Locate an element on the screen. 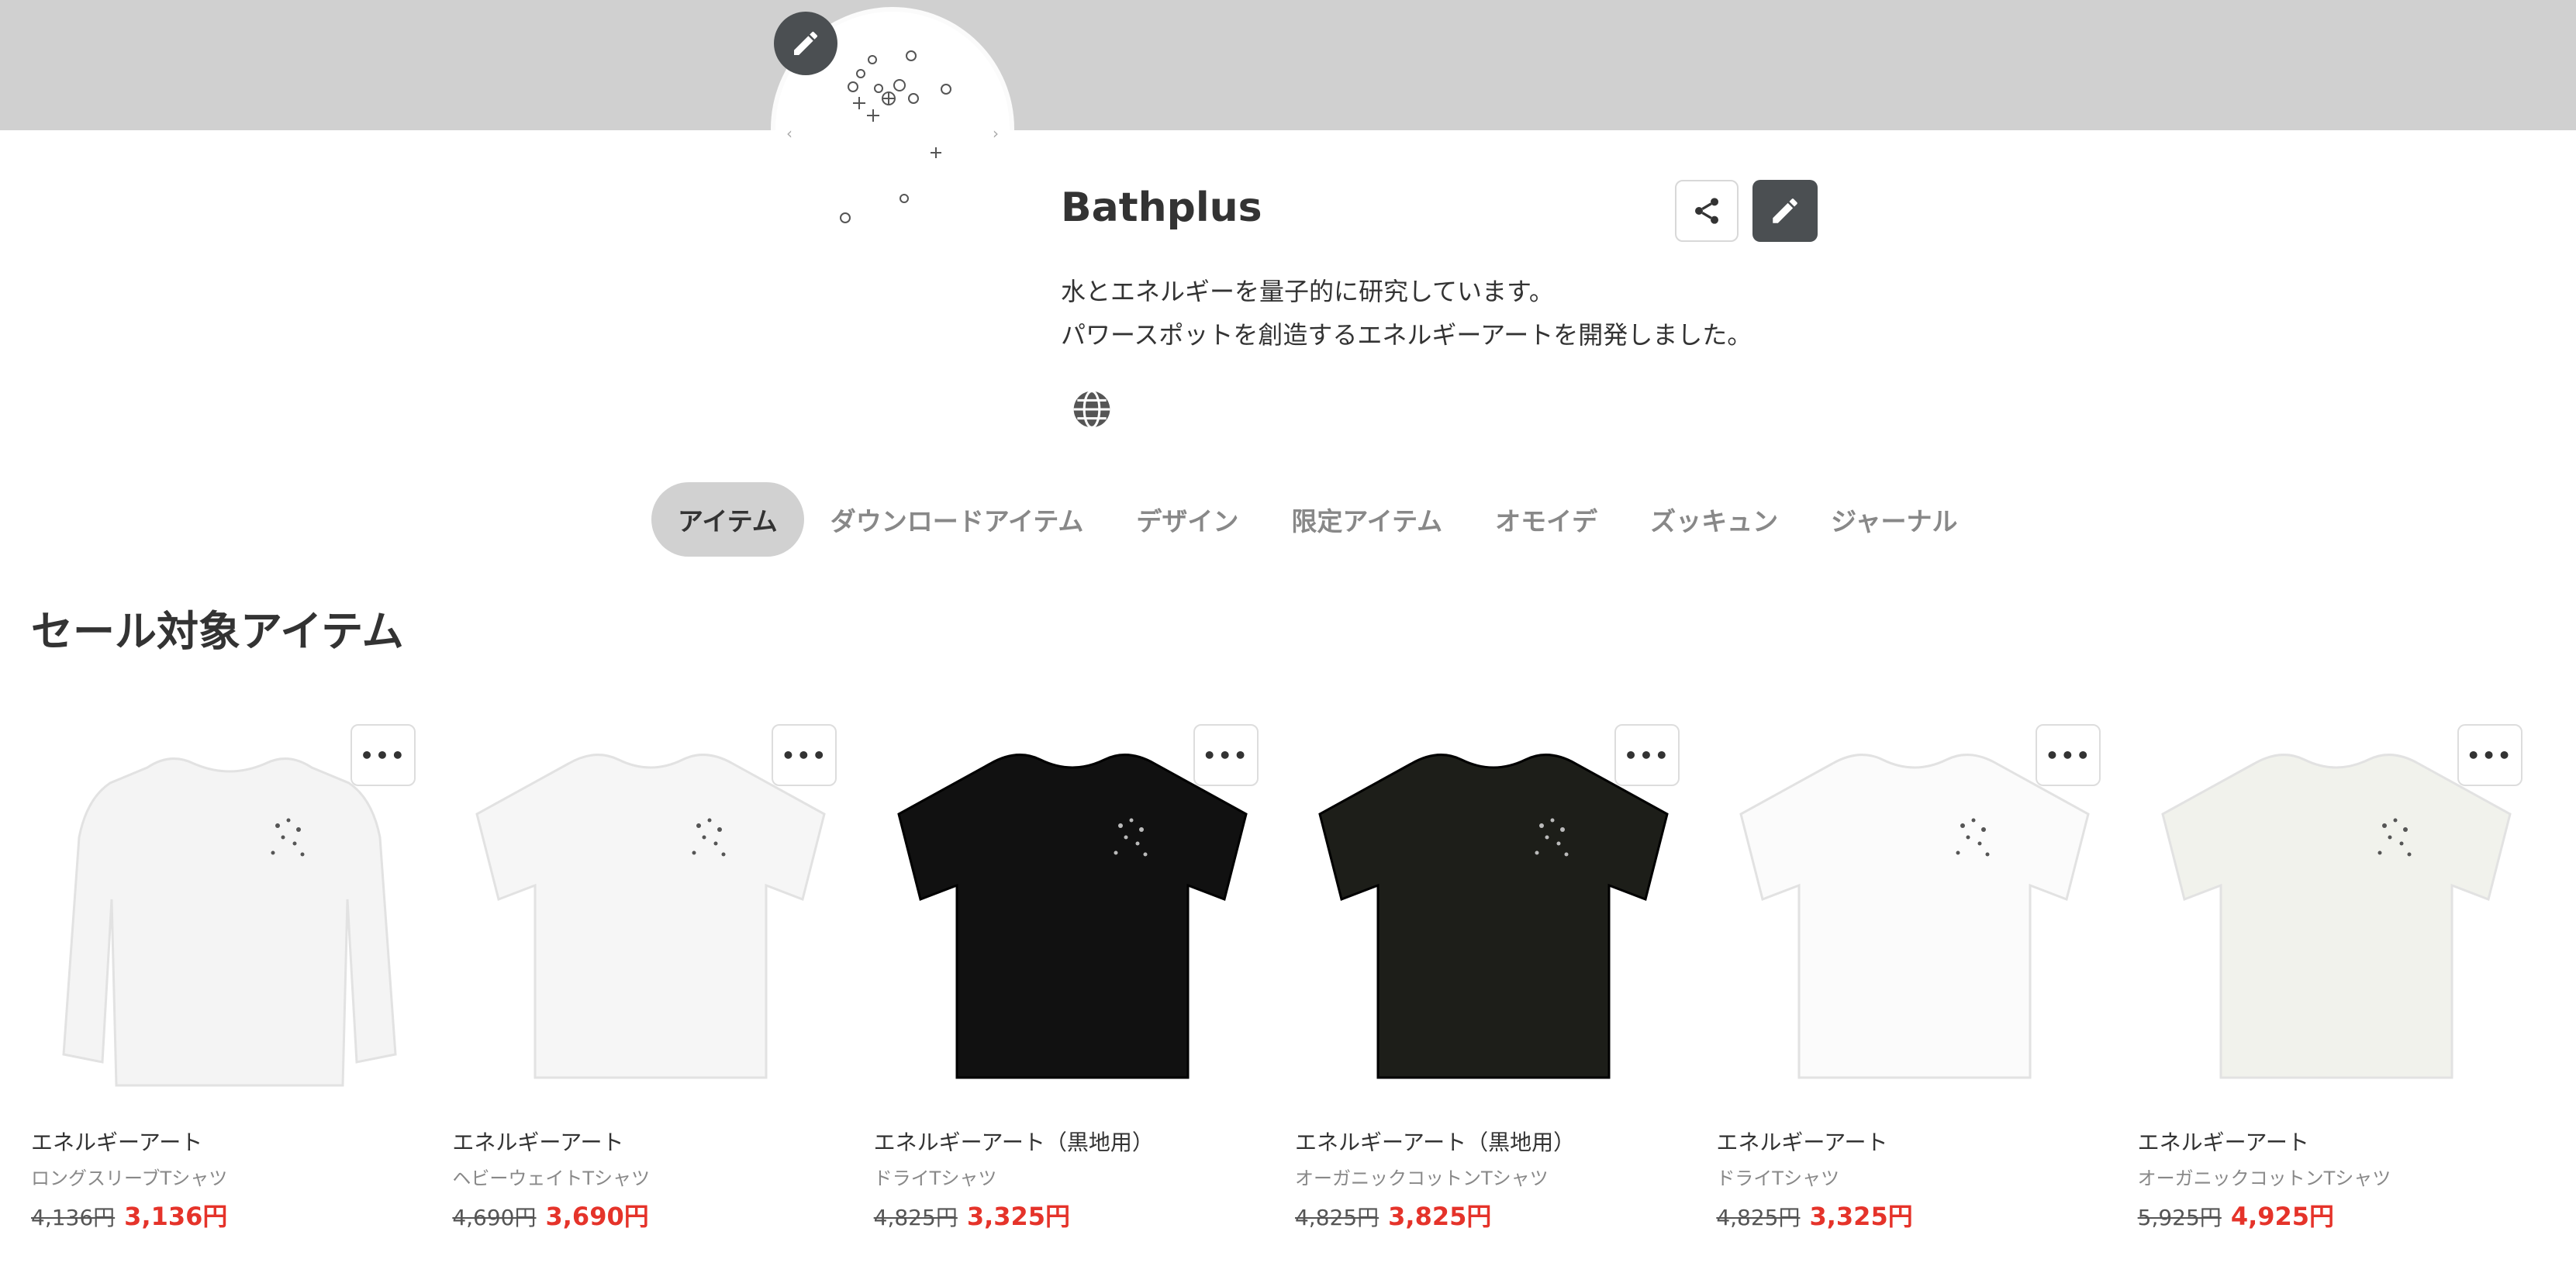  product-price: 4,690円 3,690円 is located at coordinates (550, 1215).